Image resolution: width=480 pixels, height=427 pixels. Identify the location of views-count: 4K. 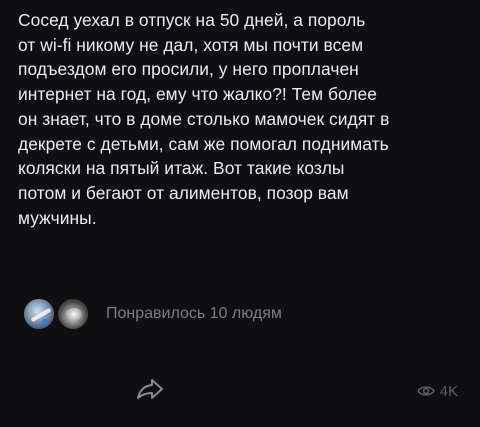
(448, 391).